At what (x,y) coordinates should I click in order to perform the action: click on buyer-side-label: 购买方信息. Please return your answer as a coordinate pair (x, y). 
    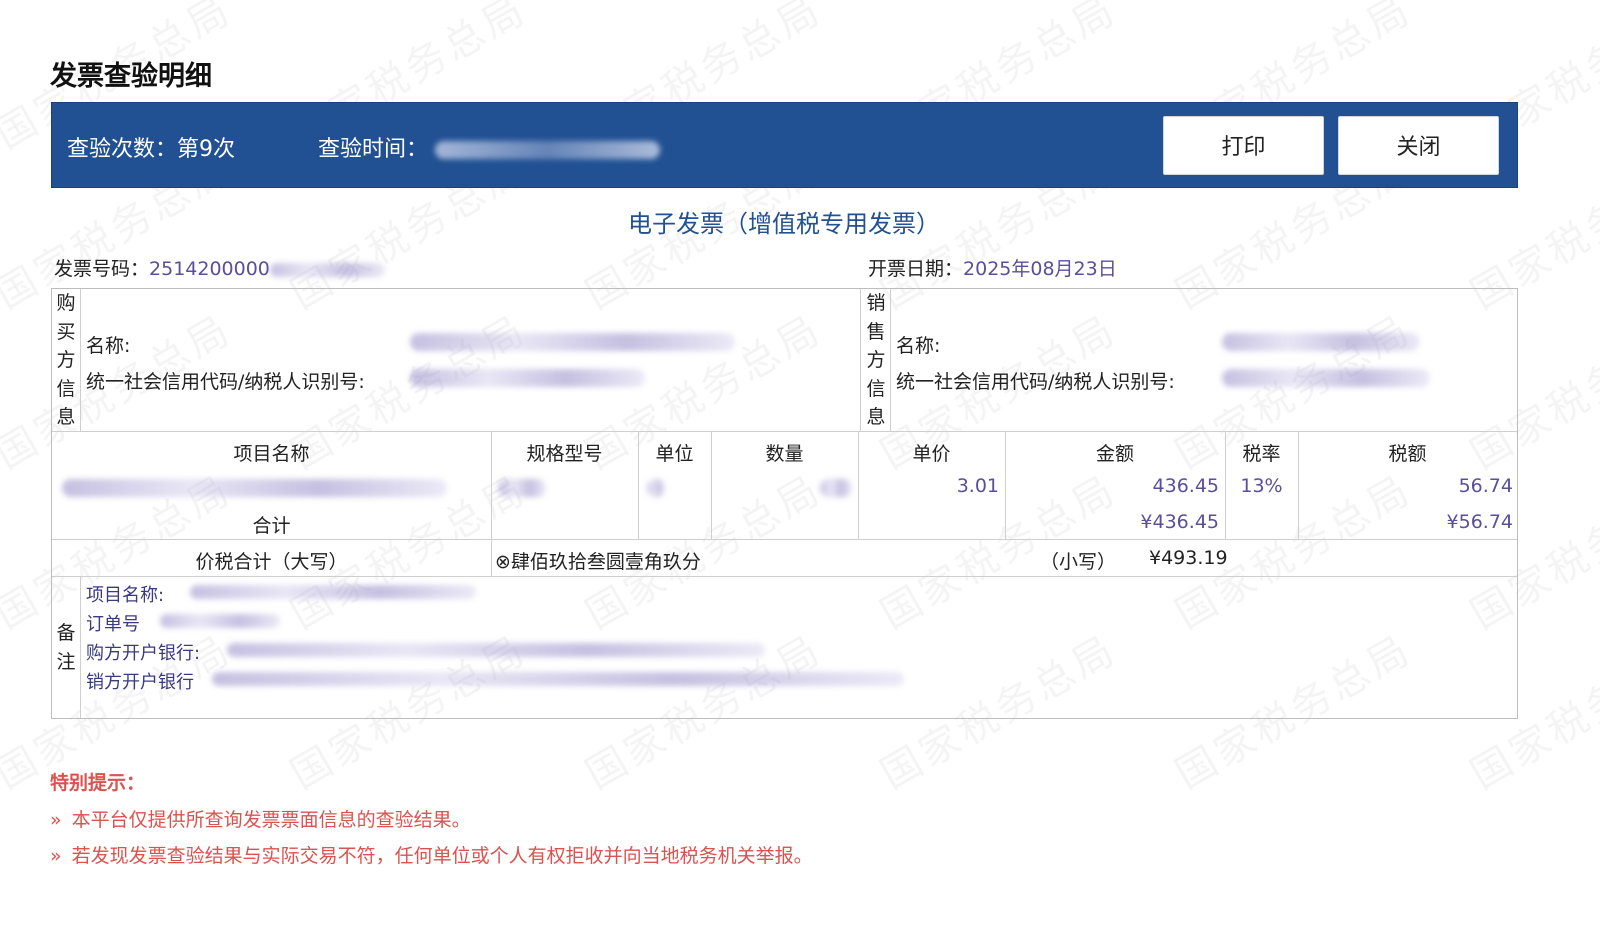
    Looking at the image, I should click on (66, 360).